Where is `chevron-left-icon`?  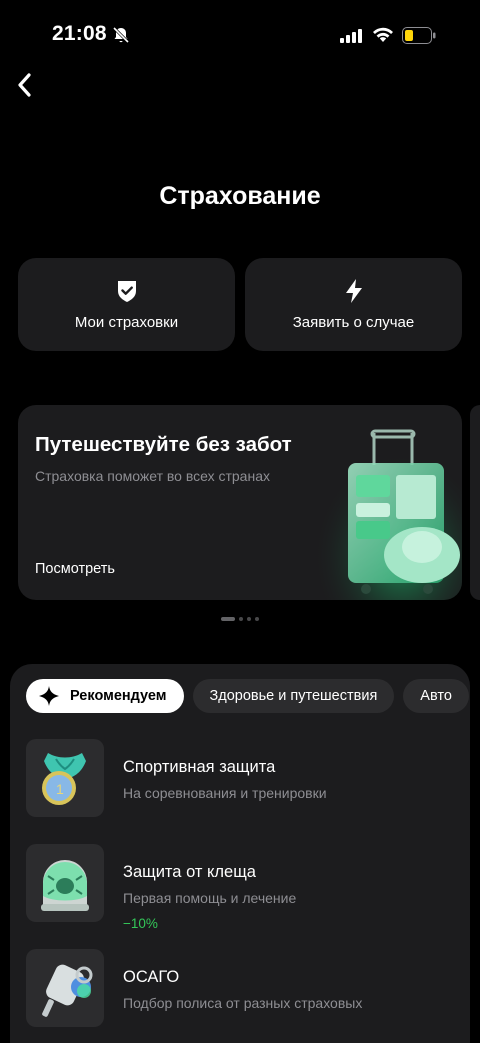
chevron-left-icon is located at coordinates (24, 85).